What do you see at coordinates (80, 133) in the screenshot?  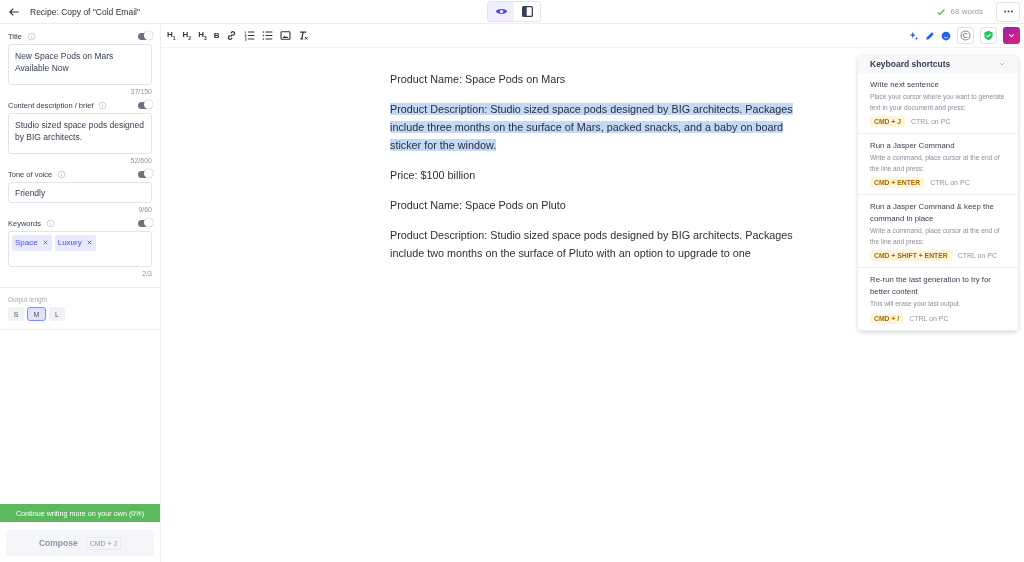 I see `text-area: Studio sized space pods designed by BIG architects.` at bounding box center [80, 133].